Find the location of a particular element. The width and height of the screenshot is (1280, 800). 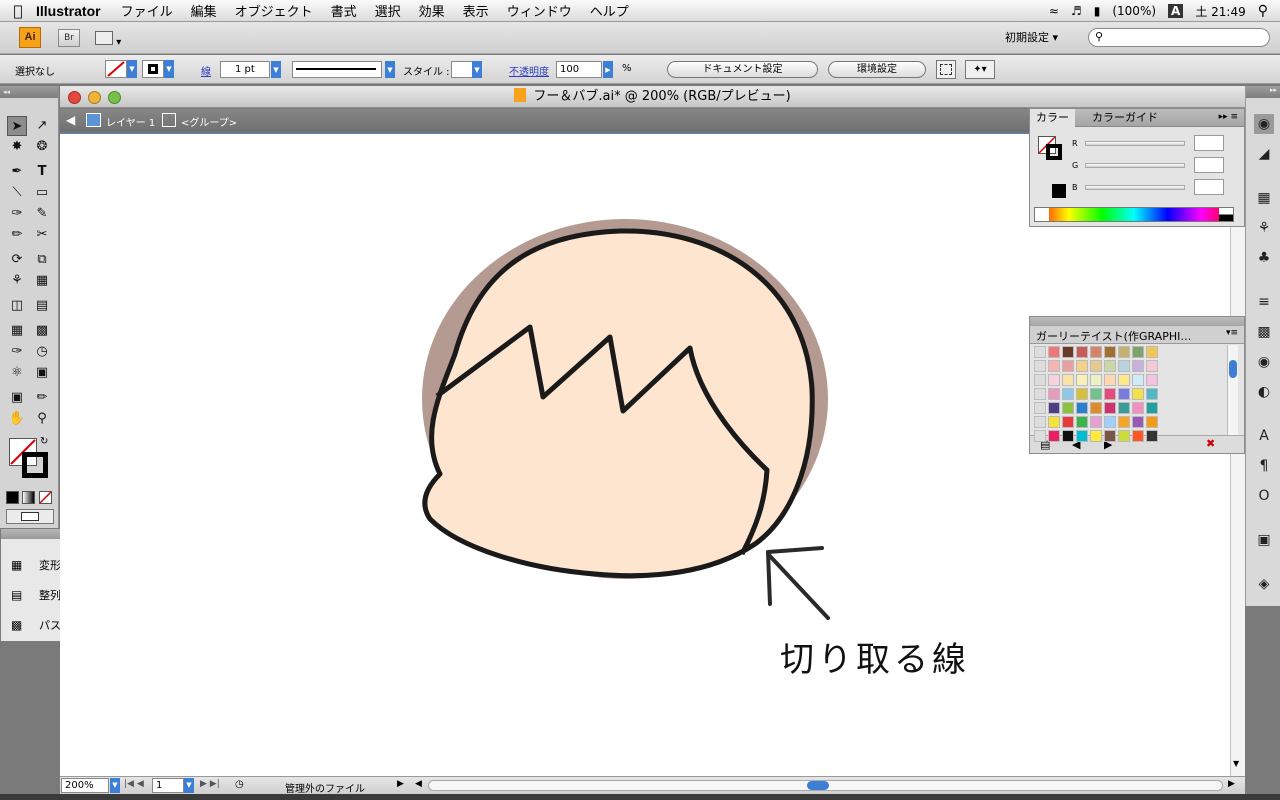

scissors-tool-icon: ✂ is located at coordinates (42, 235).